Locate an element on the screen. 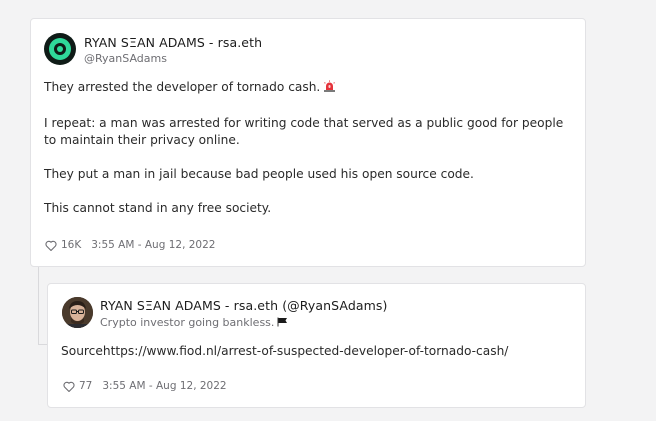 This screenshot has height=421, width=656. like-count: 77 is located at coordinates (85, 386).